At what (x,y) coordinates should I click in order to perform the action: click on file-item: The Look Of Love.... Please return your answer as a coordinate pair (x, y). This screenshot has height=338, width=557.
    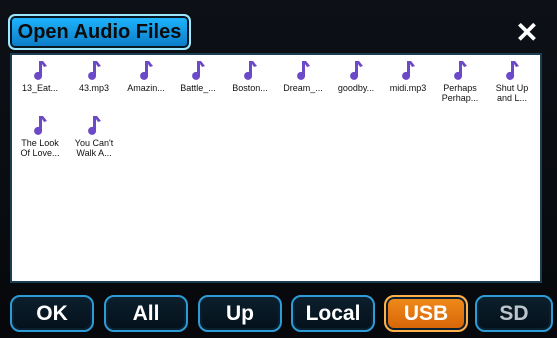
    Looking at the image, I should click on (40, 145).